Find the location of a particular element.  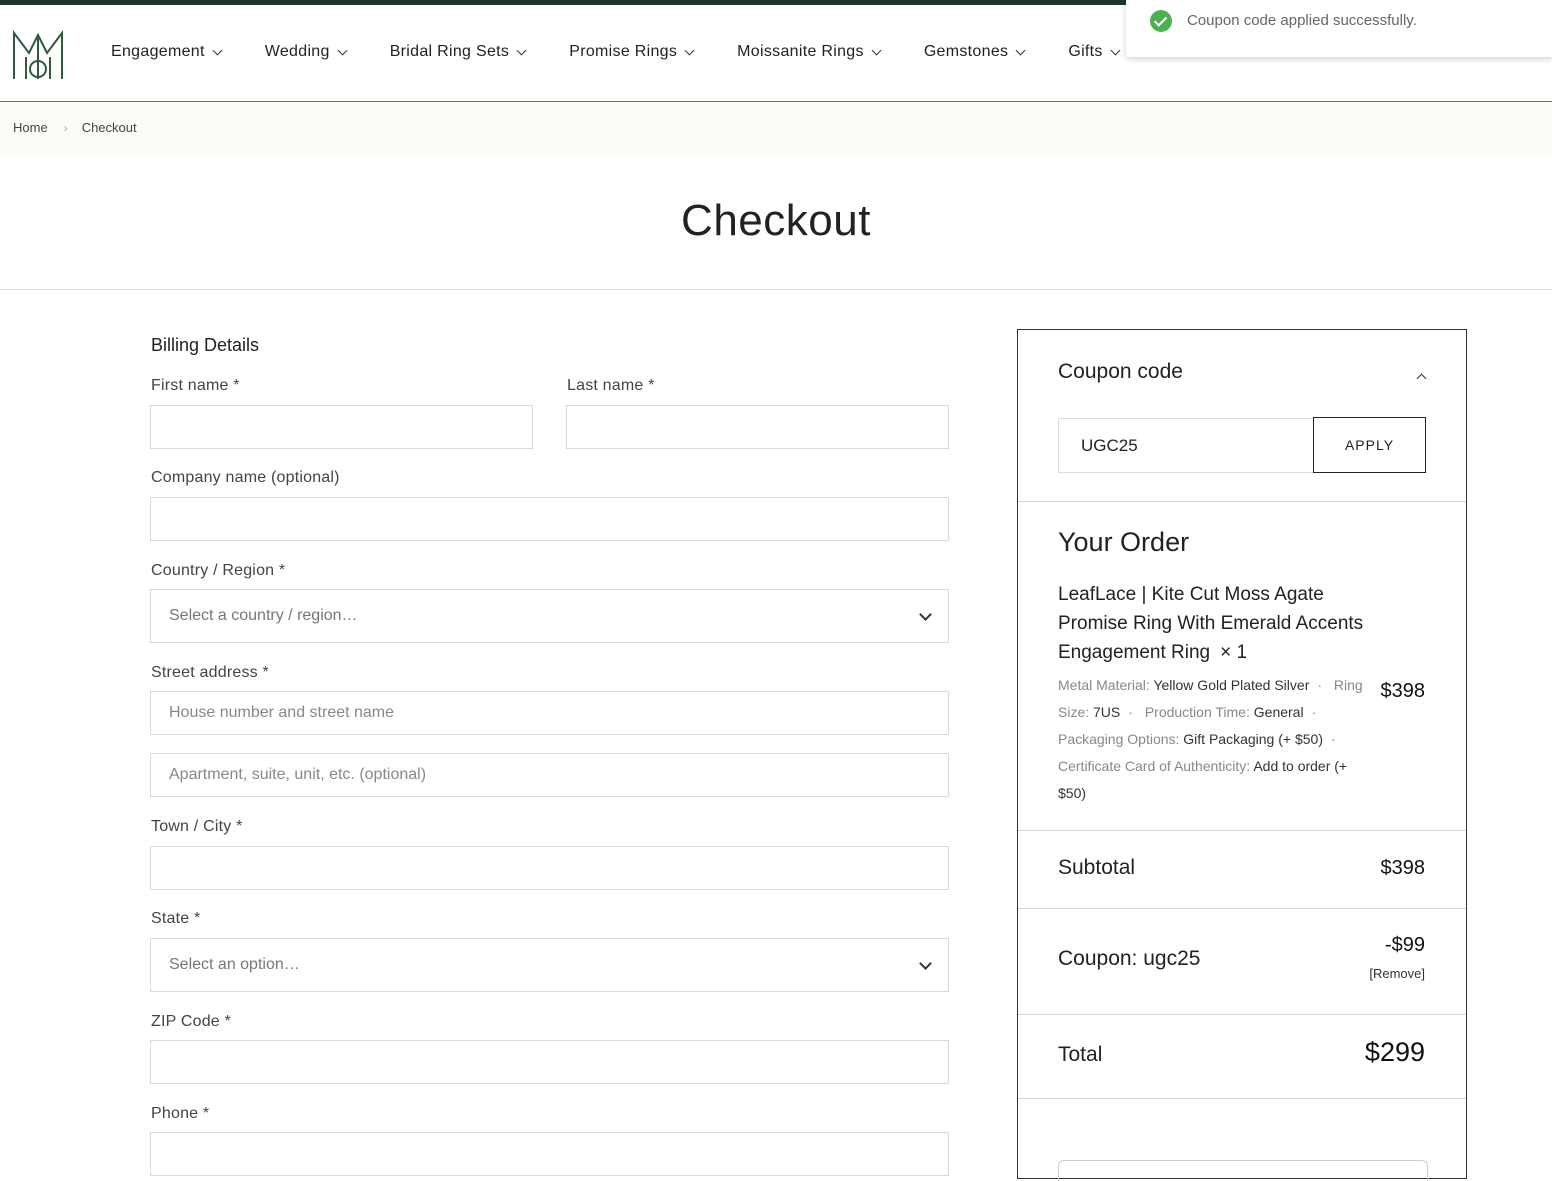

nav-item-bridal-ring-sets: Bridal Ring Sets is located at coordinates (458, 52).